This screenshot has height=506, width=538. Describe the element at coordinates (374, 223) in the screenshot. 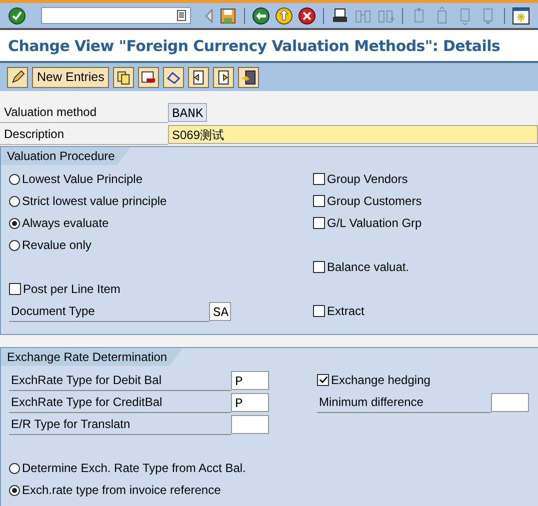

I see `checkbox-label: G/L Valuation Grp` at that location.